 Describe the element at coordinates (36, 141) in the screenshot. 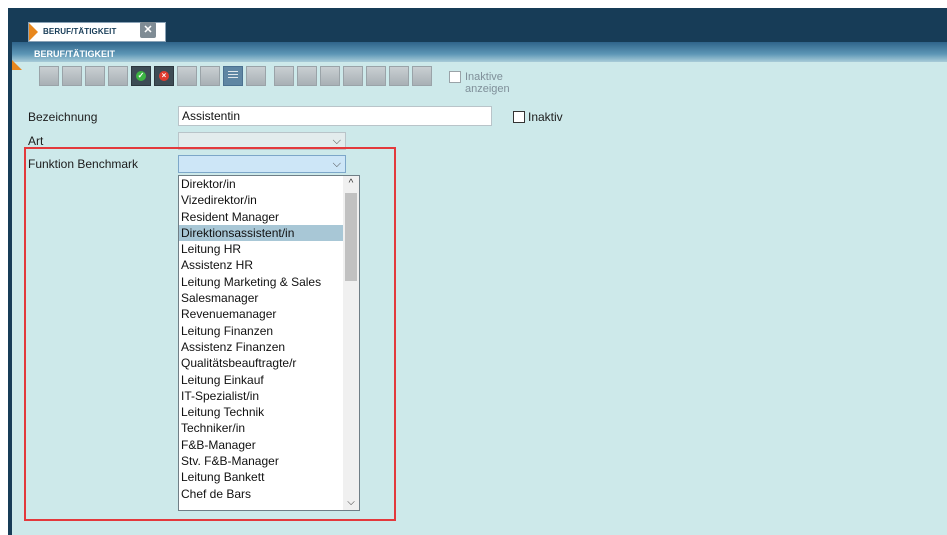

I see `art-label: Art` at that location.